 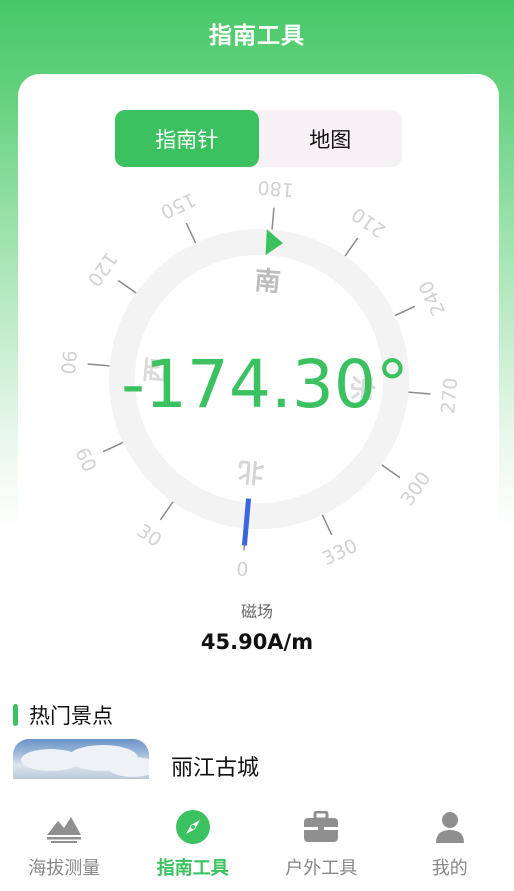 What do you see at coordinates (81, 759) in the screenshot?
I see `spot-thumbnail` at bounding box center [81, 759].